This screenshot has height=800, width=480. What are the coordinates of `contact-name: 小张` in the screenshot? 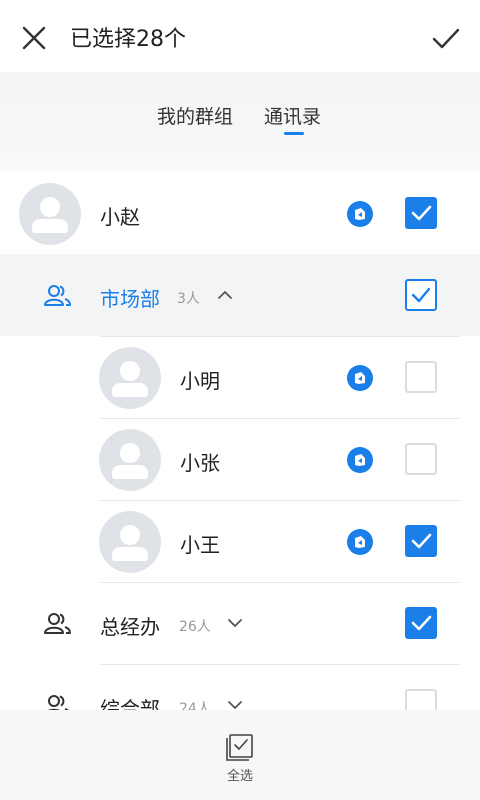 It's located at (200, 463).